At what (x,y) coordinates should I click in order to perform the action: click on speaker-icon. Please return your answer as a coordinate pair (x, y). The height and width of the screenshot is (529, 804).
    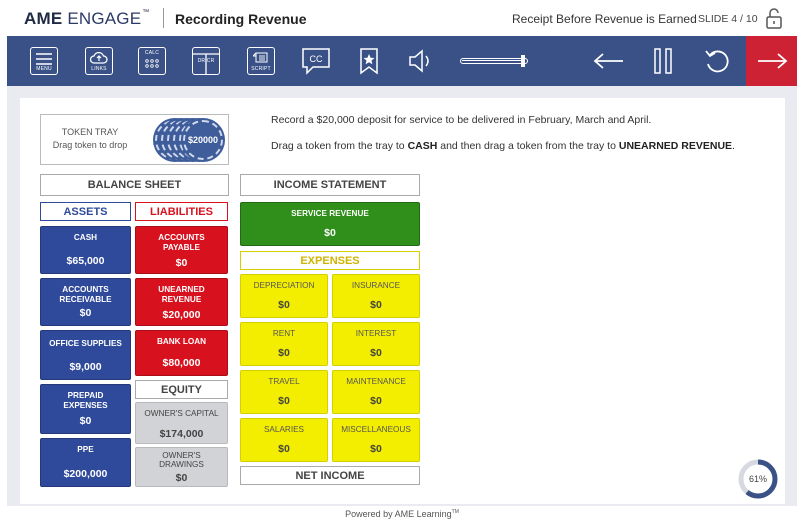
    Looking at the image, I should click on (419, 61).